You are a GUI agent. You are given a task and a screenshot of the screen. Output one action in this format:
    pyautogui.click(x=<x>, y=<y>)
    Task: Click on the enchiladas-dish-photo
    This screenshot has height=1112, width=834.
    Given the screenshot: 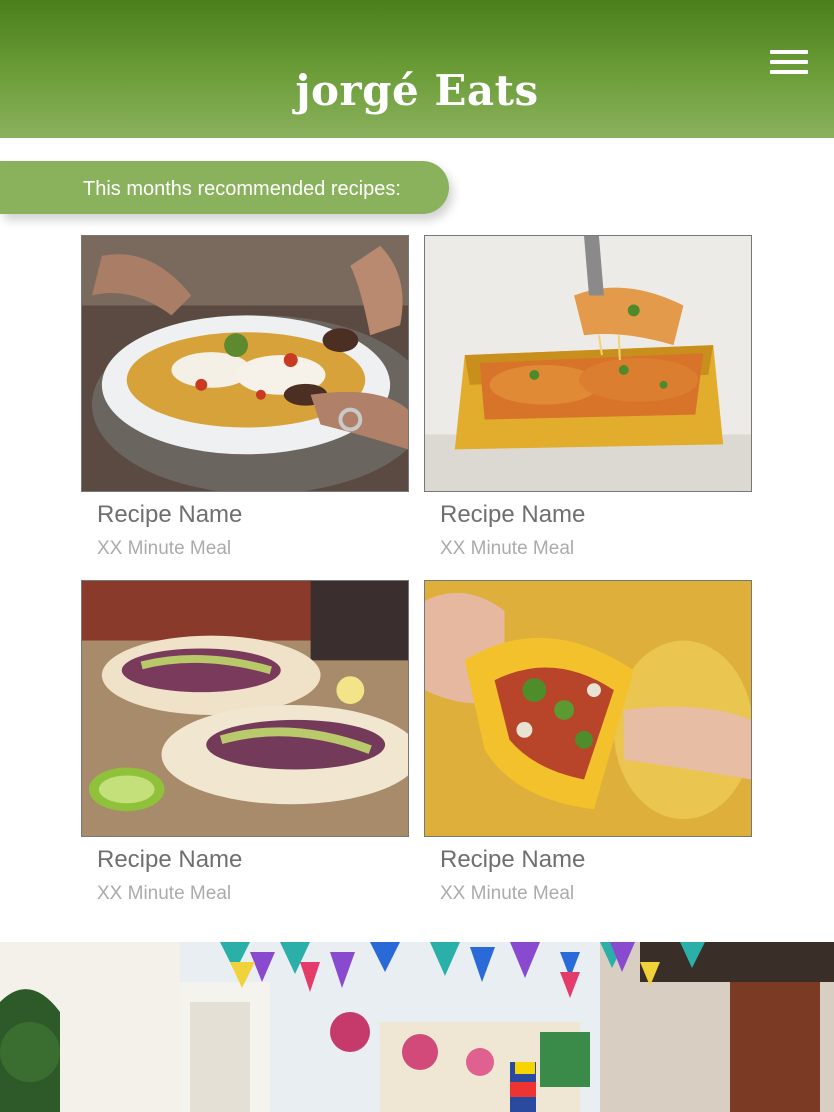 What is the action you would take?
    pyautogui.click(x=588, y=363)
    